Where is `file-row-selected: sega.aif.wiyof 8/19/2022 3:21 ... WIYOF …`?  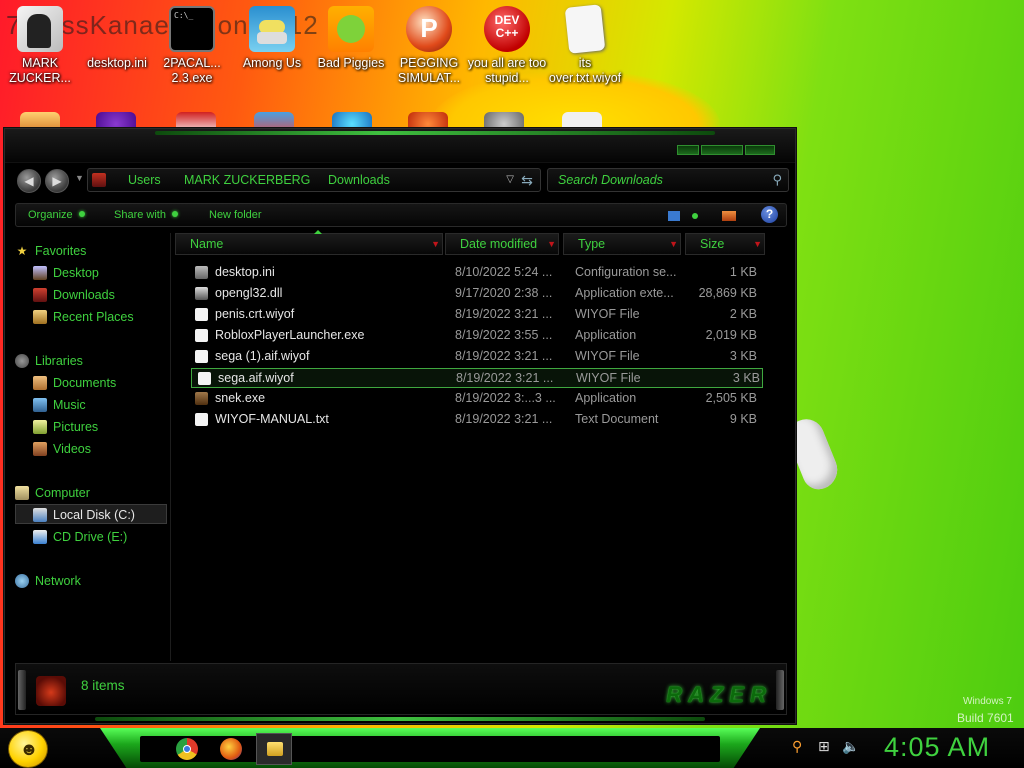 file-row-selected: sega.aif.wiyof 8/19/2022 3:21 ... WIYOF … is located at coordinates (477, 378).